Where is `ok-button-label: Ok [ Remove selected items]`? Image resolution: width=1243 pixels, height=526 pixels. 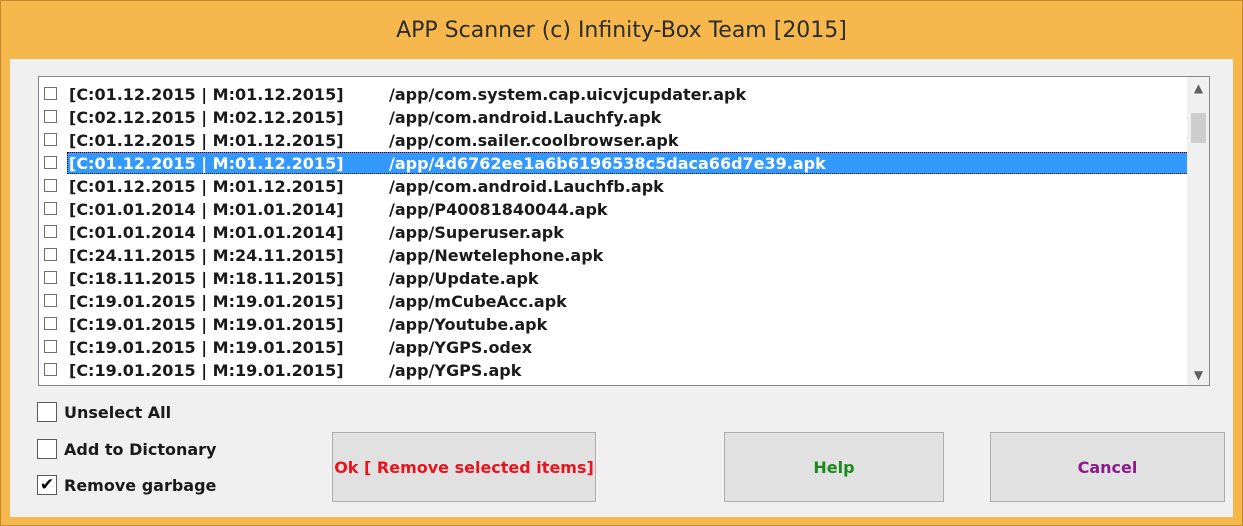
ok-button-label: Ok [ Remove selected items] is located at coordinates (464, 467).